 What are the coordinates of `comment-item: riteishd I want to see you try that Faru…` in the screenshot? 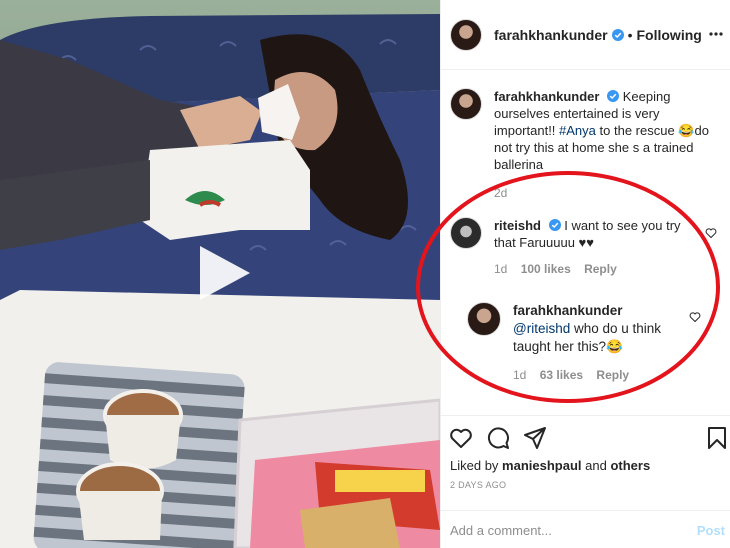 It's located at (585, 247).